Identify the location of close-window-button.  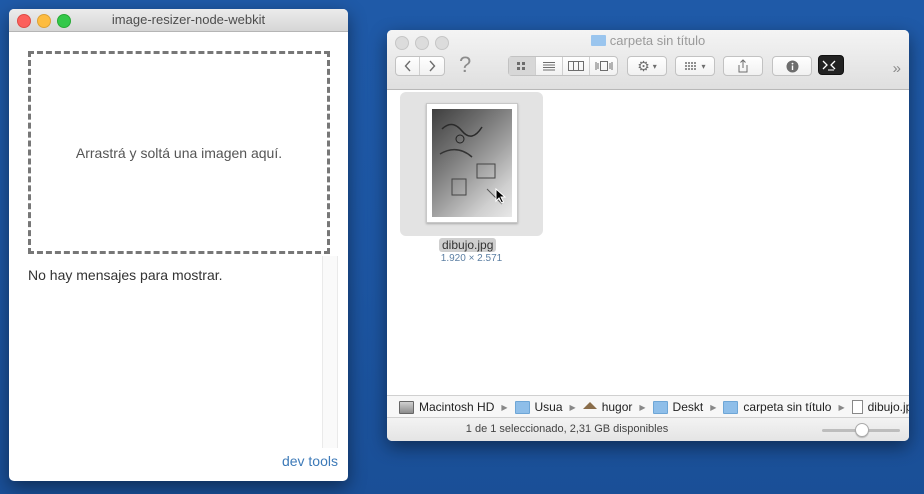
(24, 21).